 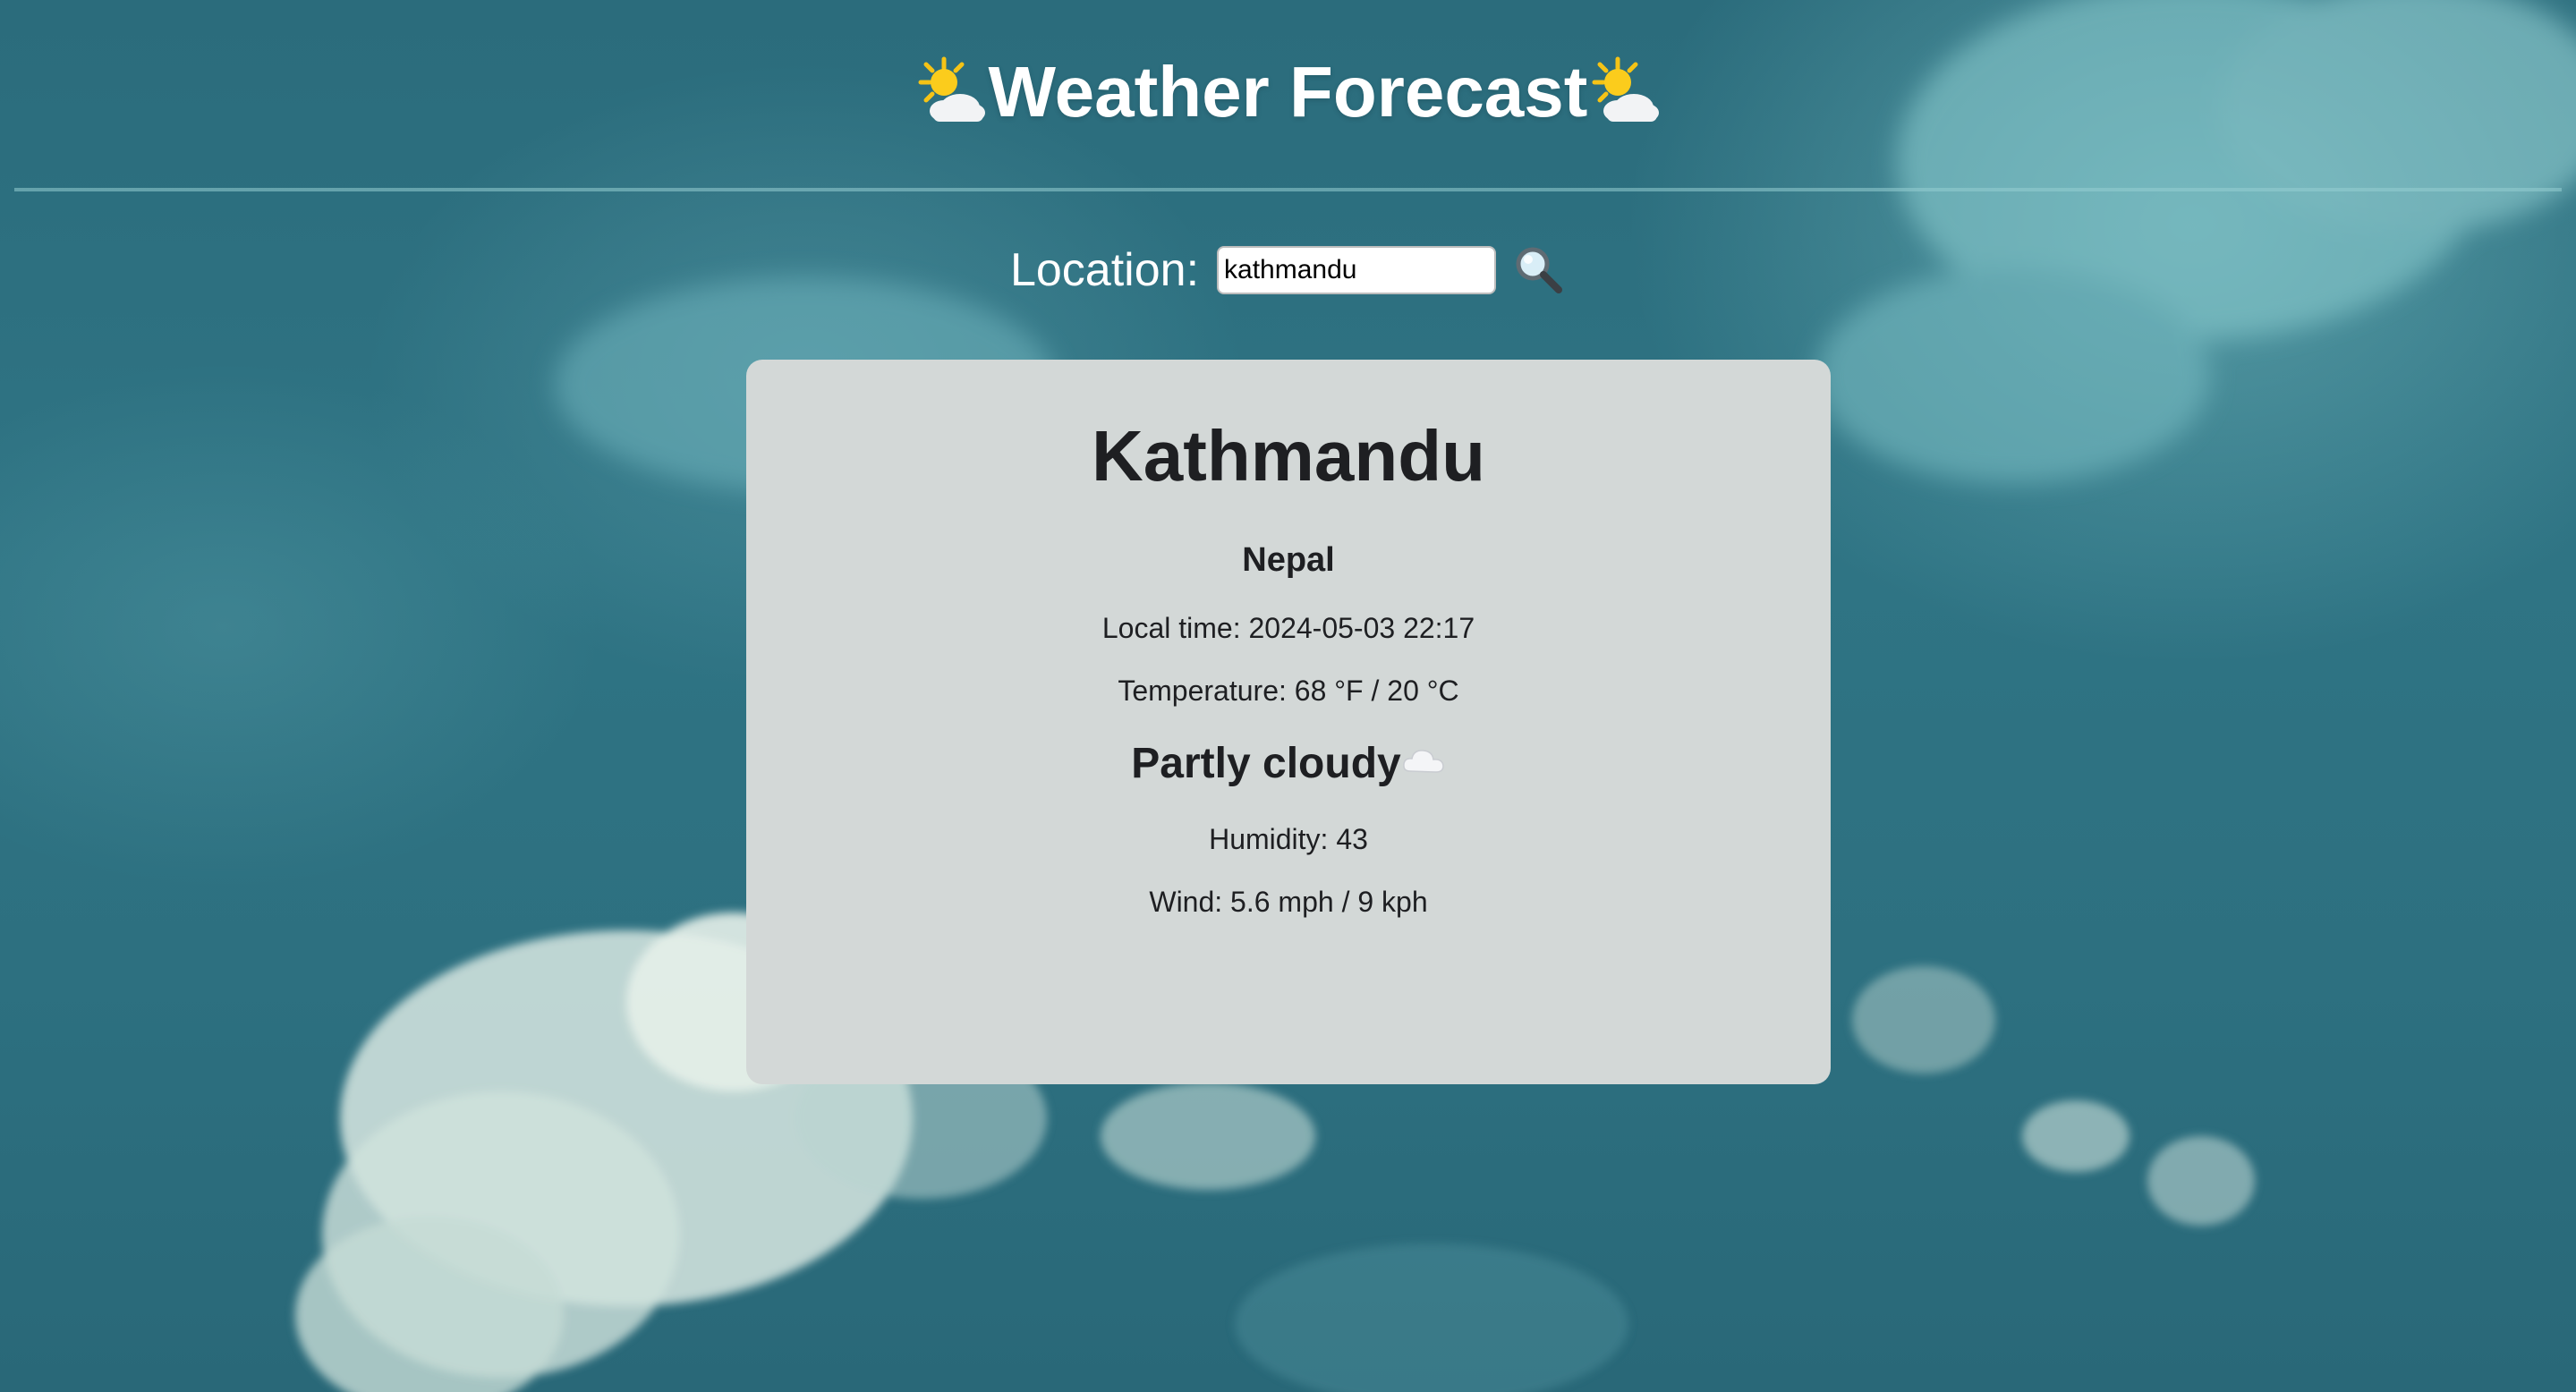 I want to click on humidity: Humidity: 43, so click(x=1288, y=839).